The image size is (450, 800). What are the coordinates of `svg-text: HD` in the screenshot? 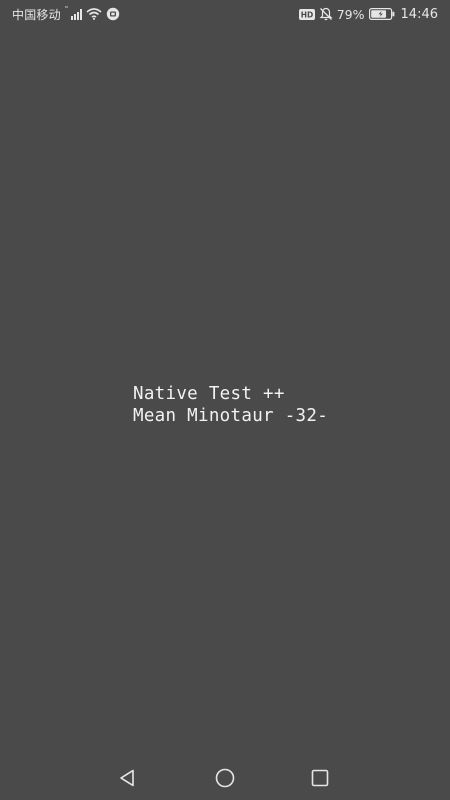 It's located at (306, 14).